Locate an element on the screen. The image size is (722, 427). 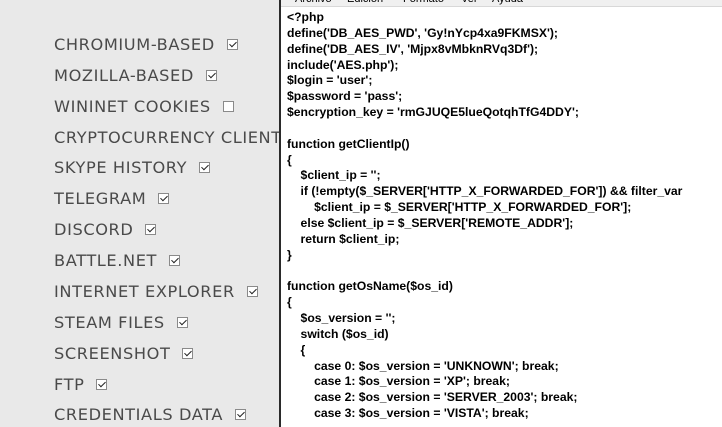
code-line: include('AES.php'); is located at coordinates (343, 64).